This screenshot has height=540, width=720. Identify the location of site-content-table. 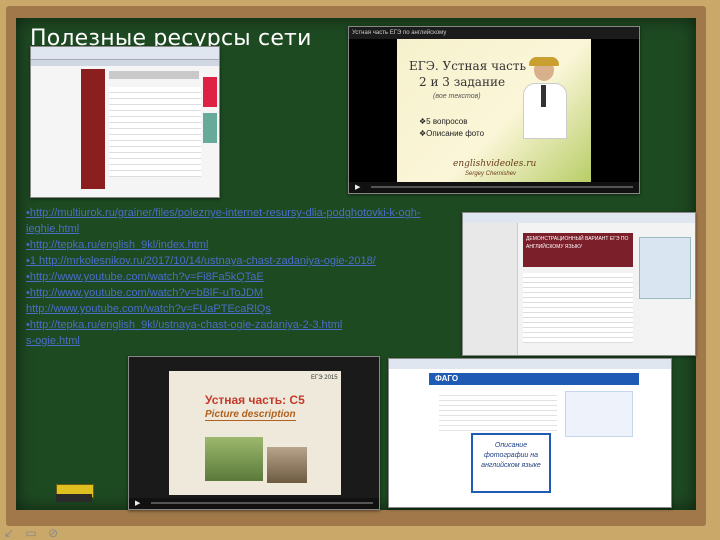
(155, 132).